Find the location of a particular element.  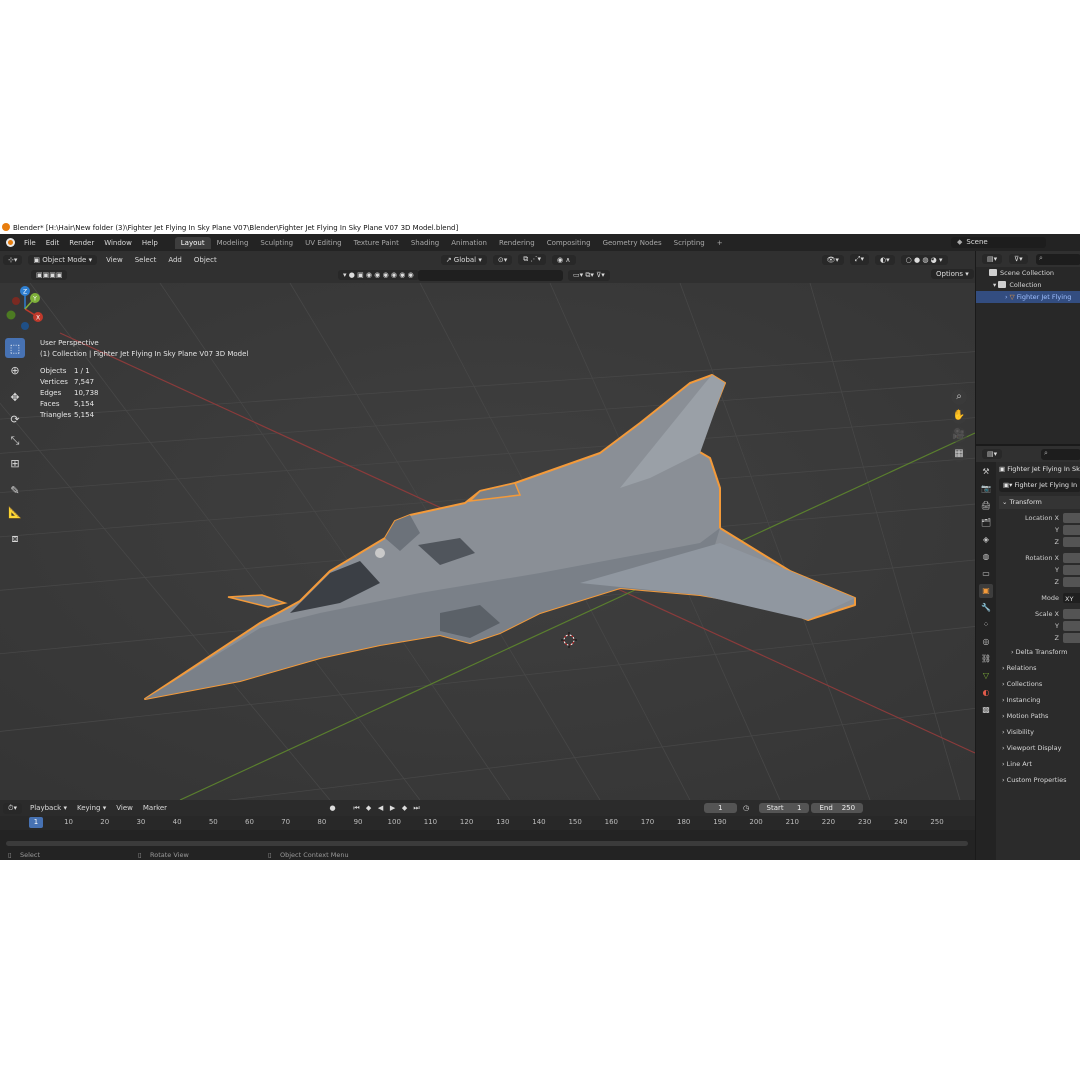

scale-x-field is located at coordinates (1071, 614).